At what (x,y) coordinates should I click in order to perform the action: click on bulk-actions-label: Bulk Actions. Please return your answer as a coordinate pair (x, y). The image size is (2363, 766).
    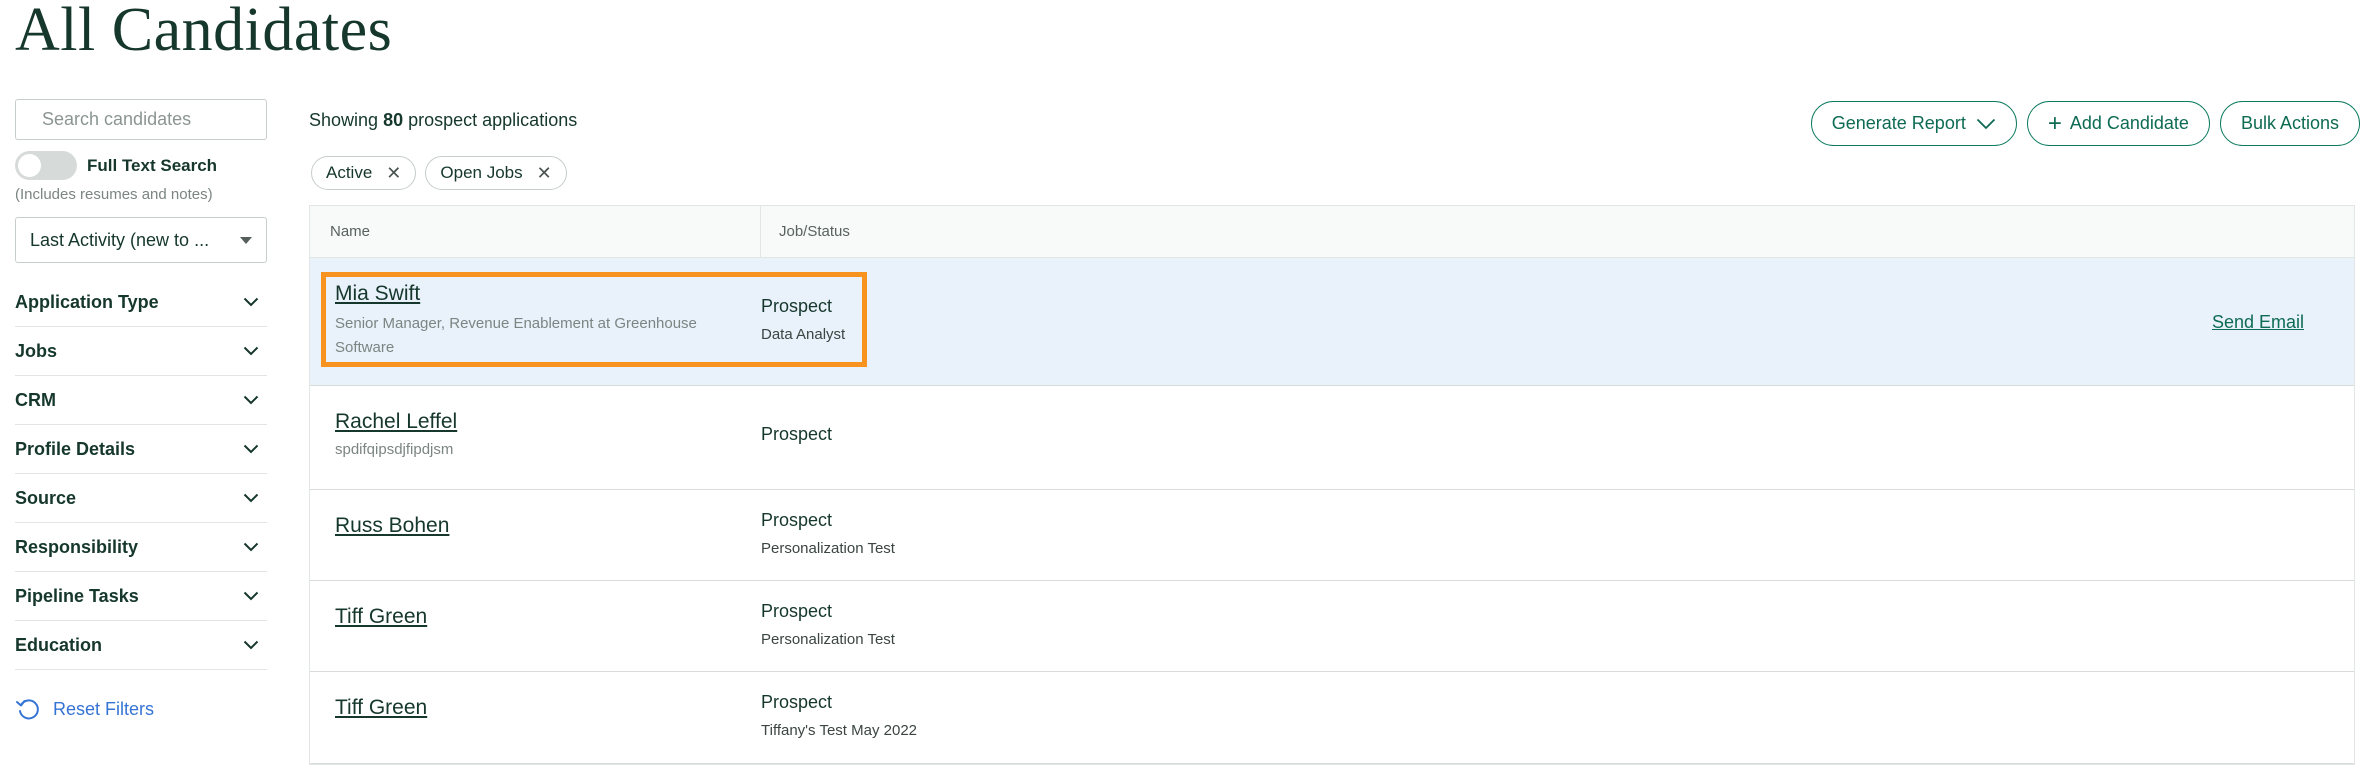
    Looking at the image, I should click on (2289, 123).